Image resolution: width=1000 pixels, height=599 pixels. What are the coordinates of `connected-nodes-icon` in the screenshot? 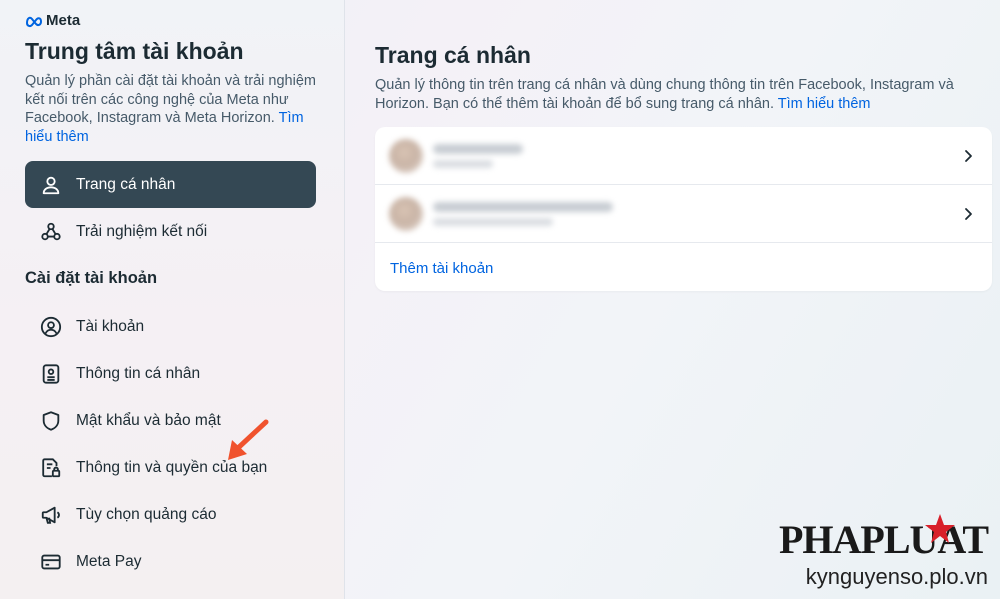 It's located at (51, 232).